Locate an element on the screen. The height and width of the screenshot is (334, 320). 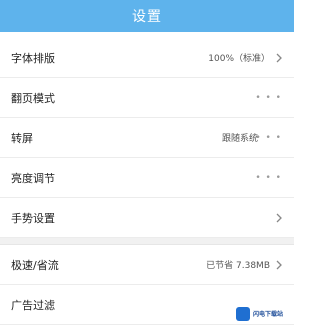
setting-font-layout: 字体排版 100%（标准） is located at coordinates (147, 58).